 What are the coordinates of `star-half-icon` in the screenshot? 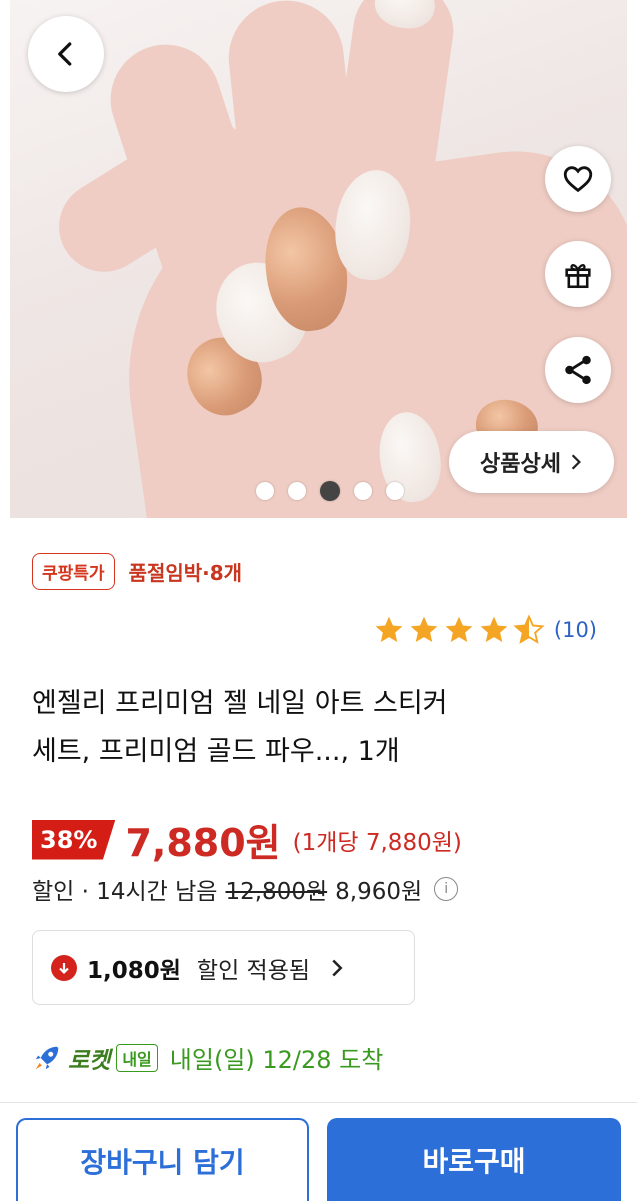 It's located at (529, 629).